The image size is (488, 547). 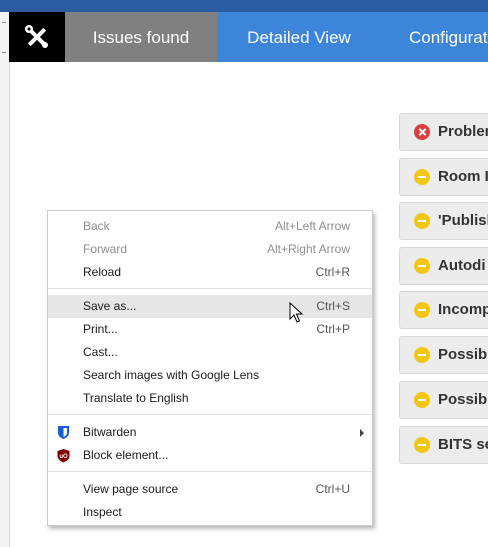 I want to click on menu-item-back: Back Alt+Left Arrow, so click(x=210, y=226).